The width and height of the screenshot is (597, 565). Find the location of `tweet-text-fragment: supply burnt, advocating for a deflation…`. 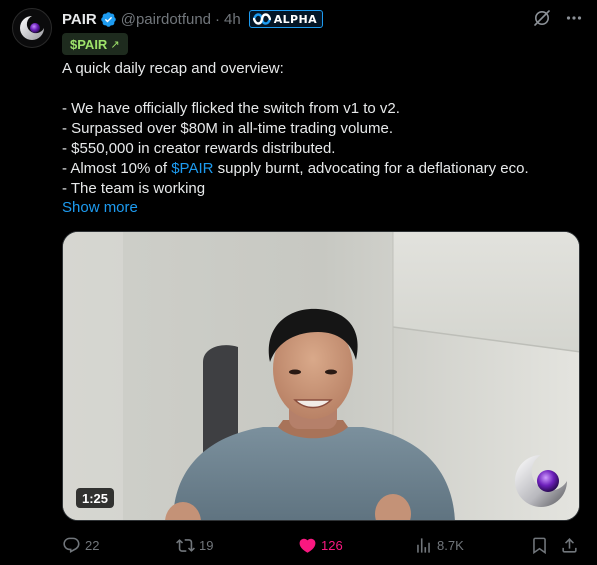

tweet-text-fragment: supply burnt, advocating for a deflation… is located at coordinates (371, 168).